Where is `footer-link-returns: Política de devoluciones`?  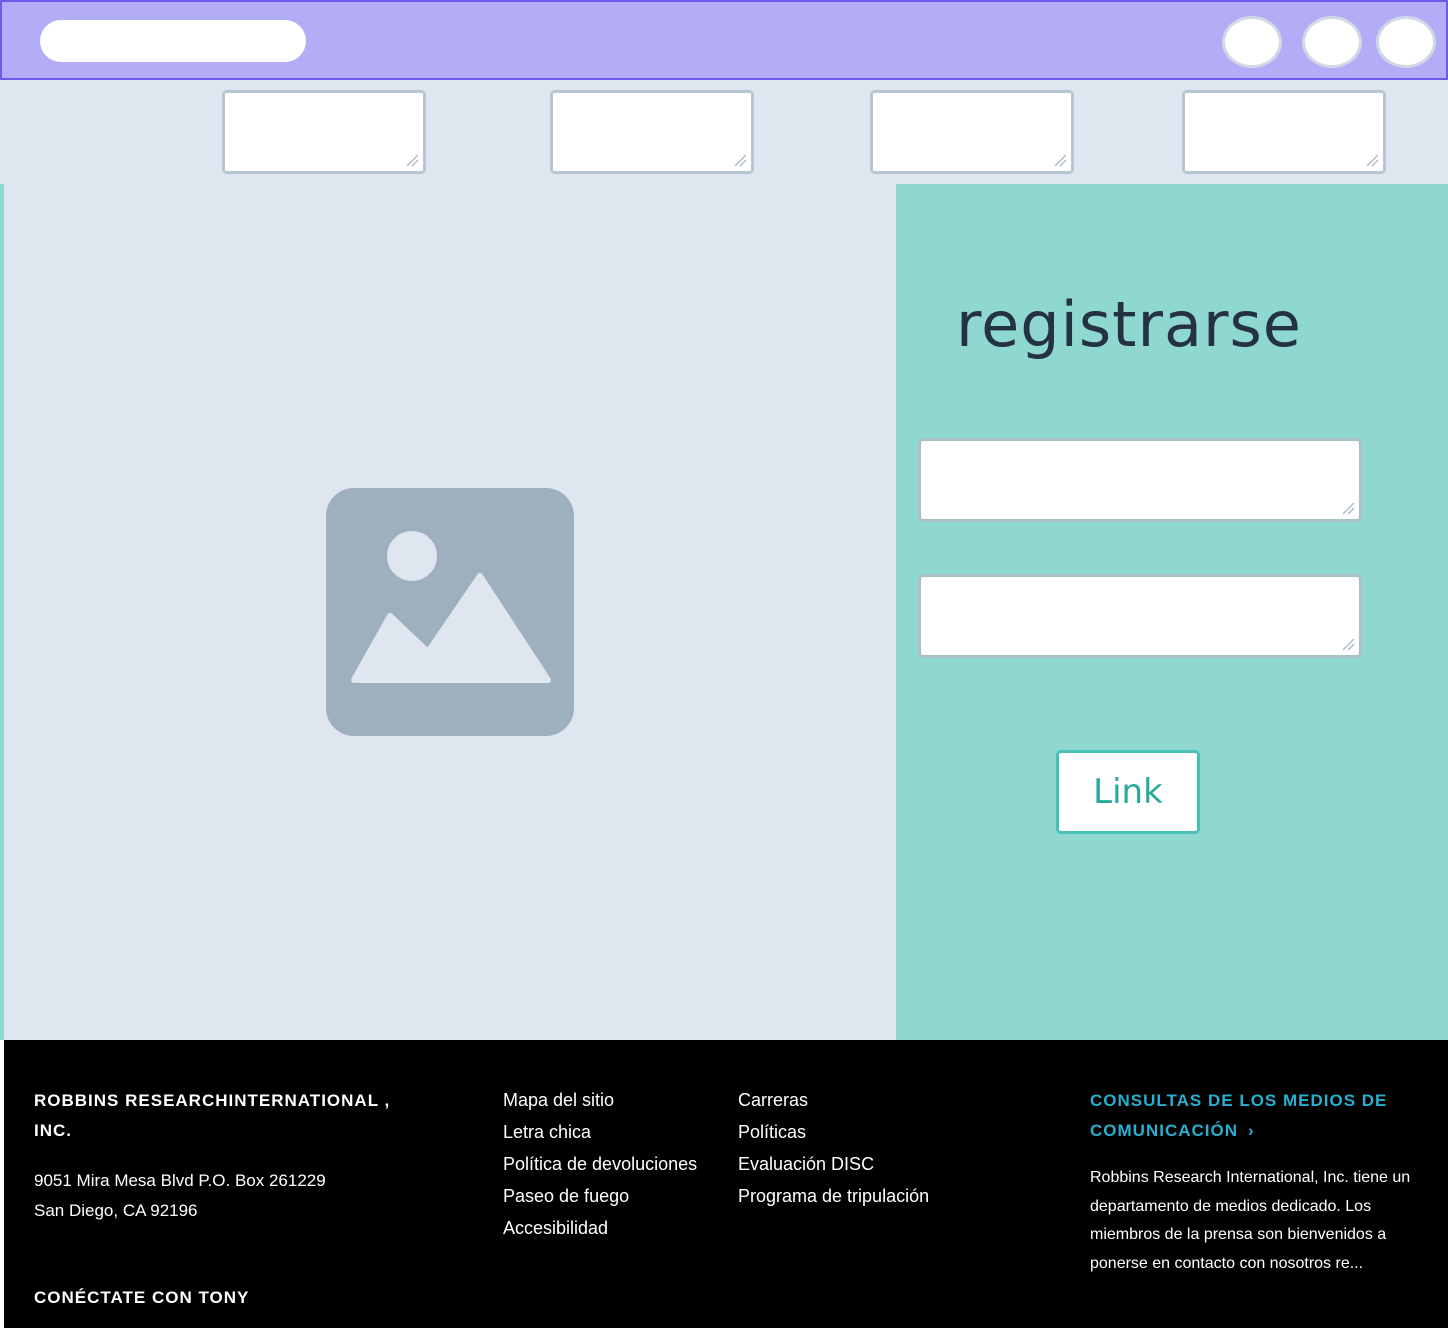
footer-link-returns: Política de devoluciones is located at coordinates (600, 1164).